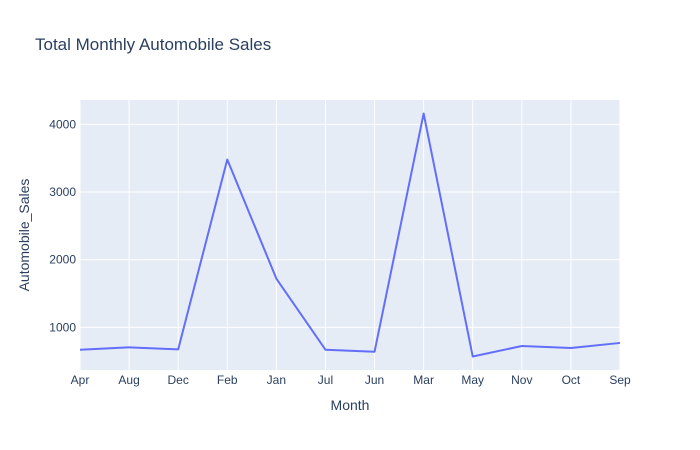 The width and height of the screenshot is (700, 450). Describe the element at coordinates (374, 380) in the screenshot. I see `x-tick-label: Jun` at that location.